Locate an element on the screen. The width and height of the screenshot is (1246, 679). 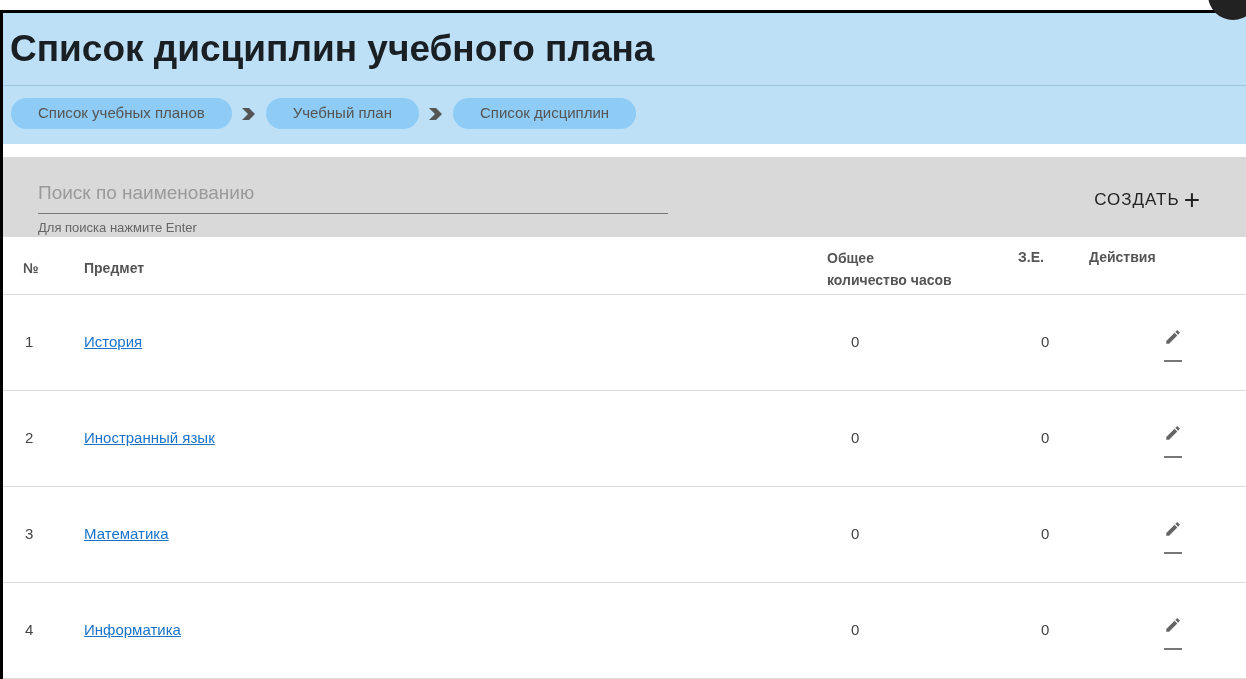
column-header: З.Е. is located at coordinates (1031, 258).